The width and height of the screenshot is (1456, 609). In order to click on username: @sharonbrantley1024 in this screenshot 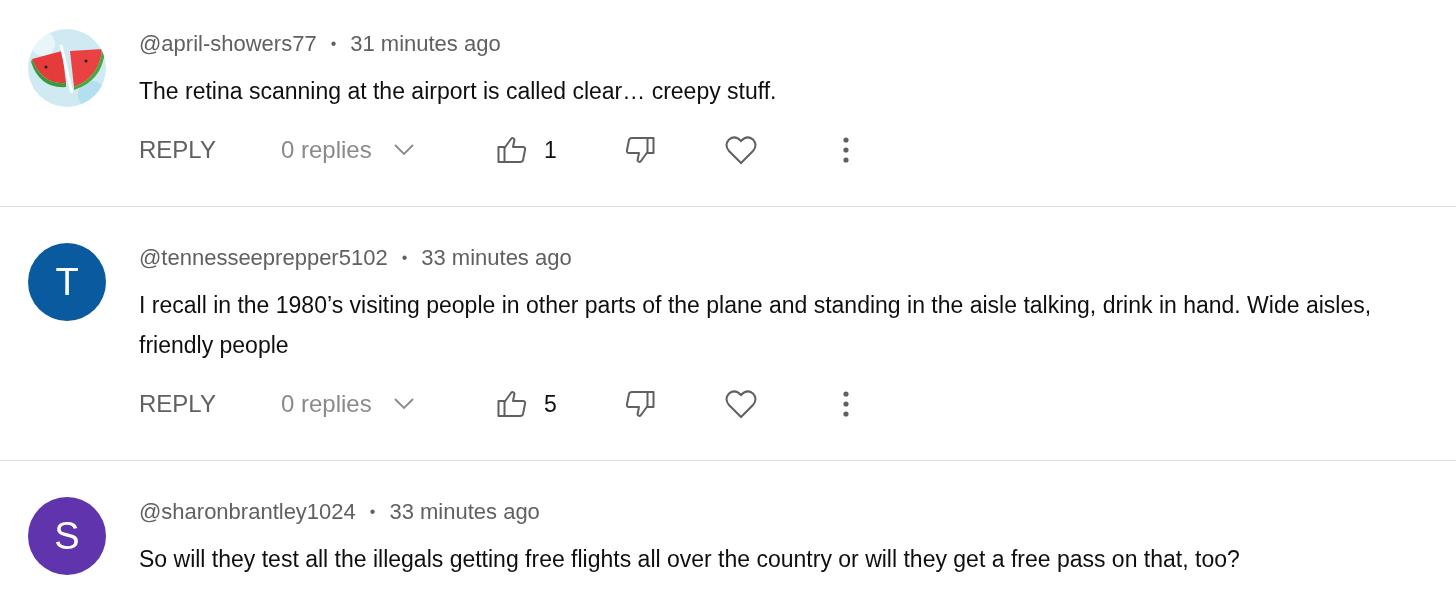, I will do `click(247, 512)`.